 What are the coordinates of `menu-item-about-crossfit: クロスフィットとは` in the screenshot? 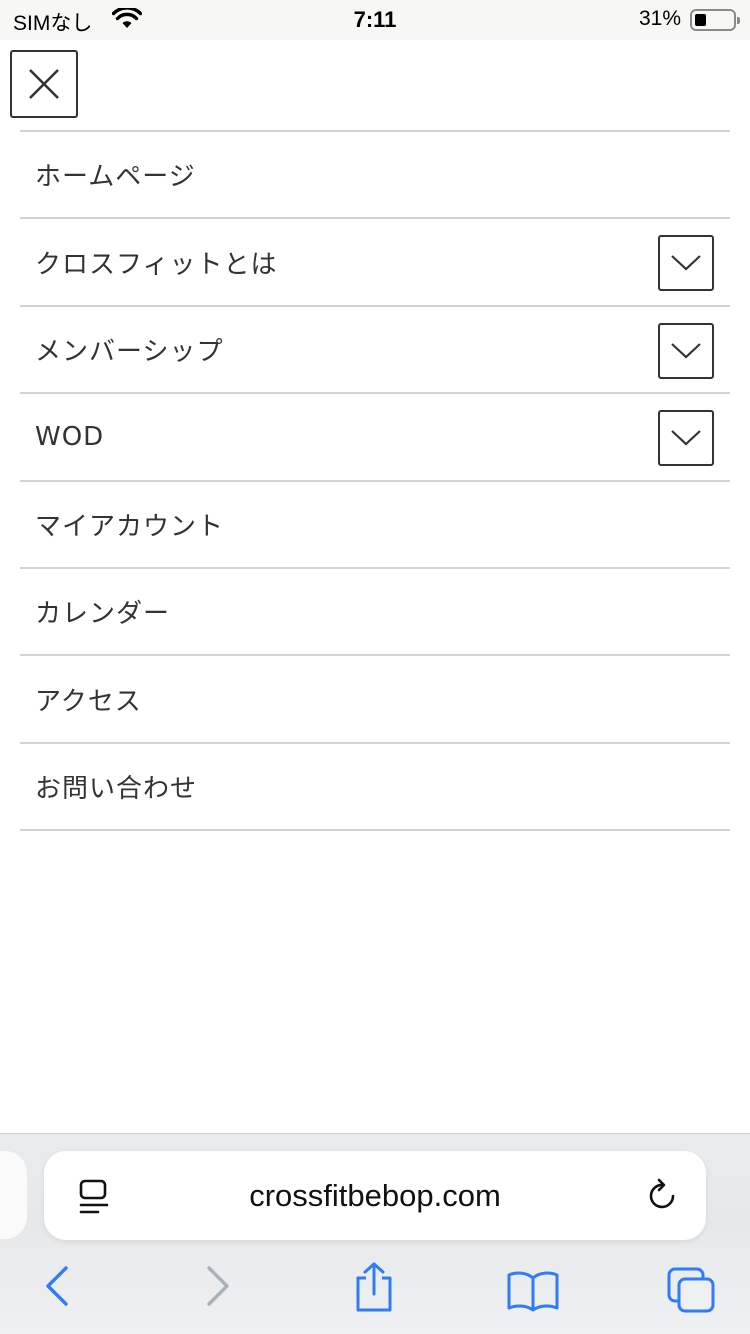 It's located at (375, 263).